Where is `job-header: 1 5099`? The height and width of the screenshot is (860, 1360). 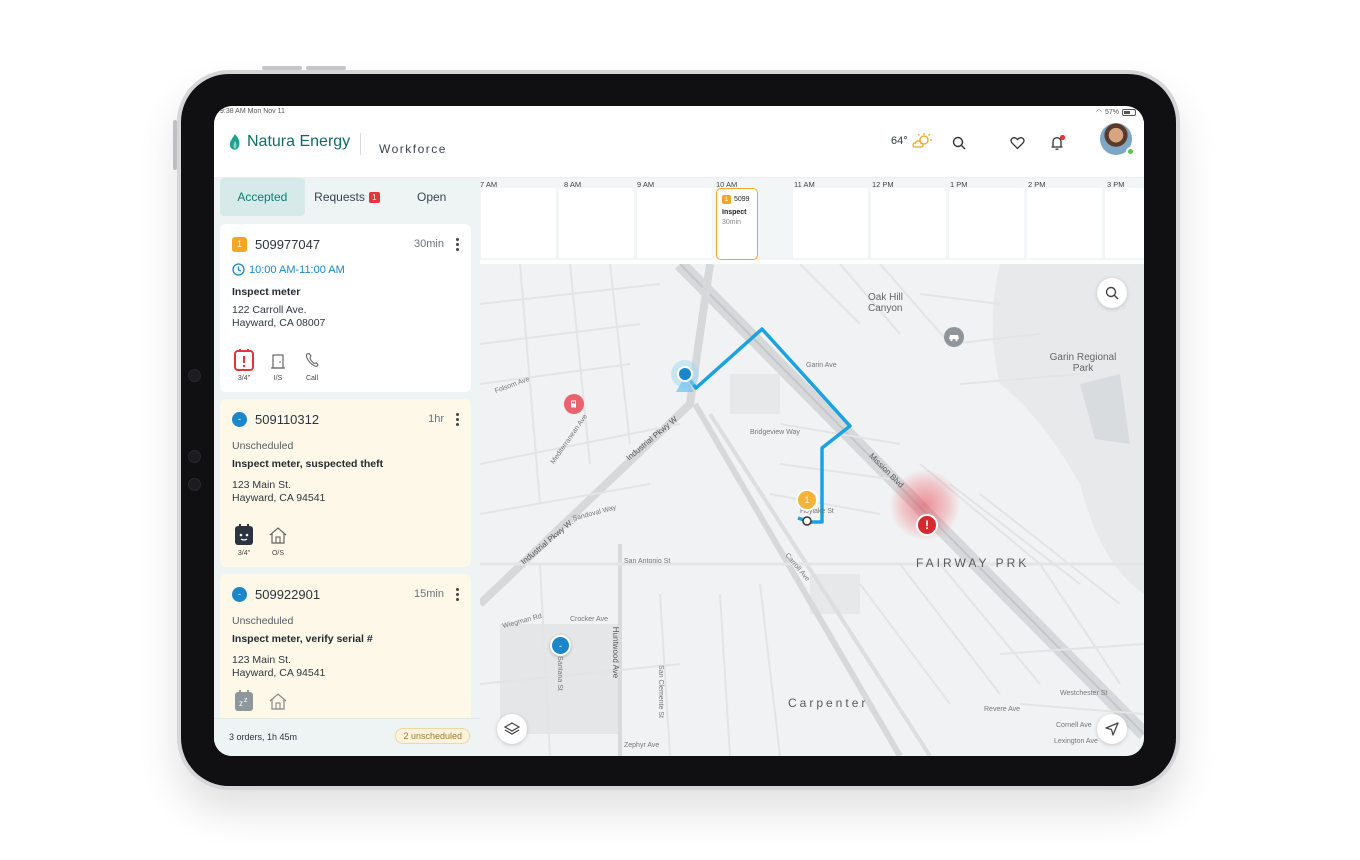
job-header: 1 5099 is located at coordinates (737, 199).